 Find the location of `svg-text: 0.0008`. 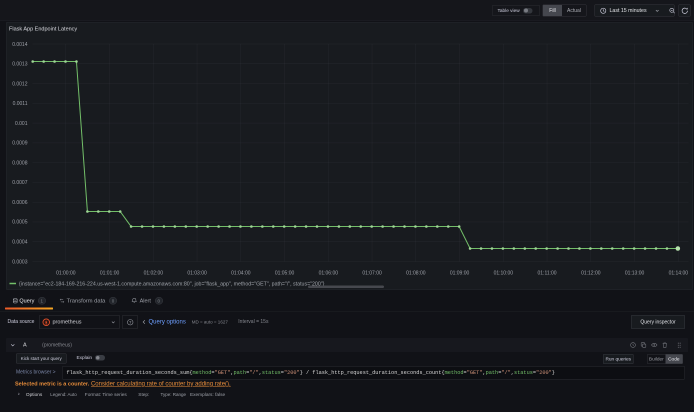

svg-text: 0.0008 is located at coordinates (20, 163).